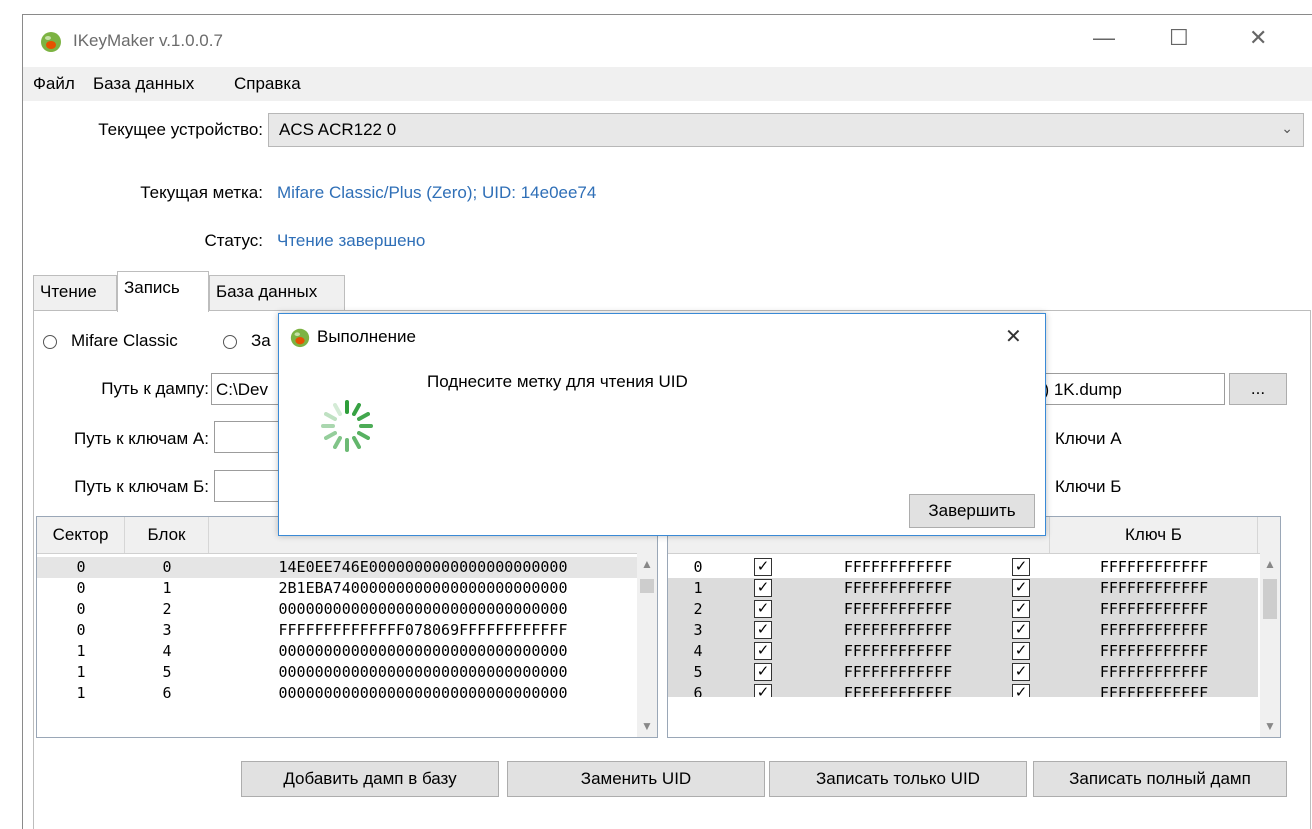 Image resolution: width=1312 pixels, height=829 pixels. Describe the element at coordinates (233, 240) in the screenshot. I see `status-label: Статус:` at that location.